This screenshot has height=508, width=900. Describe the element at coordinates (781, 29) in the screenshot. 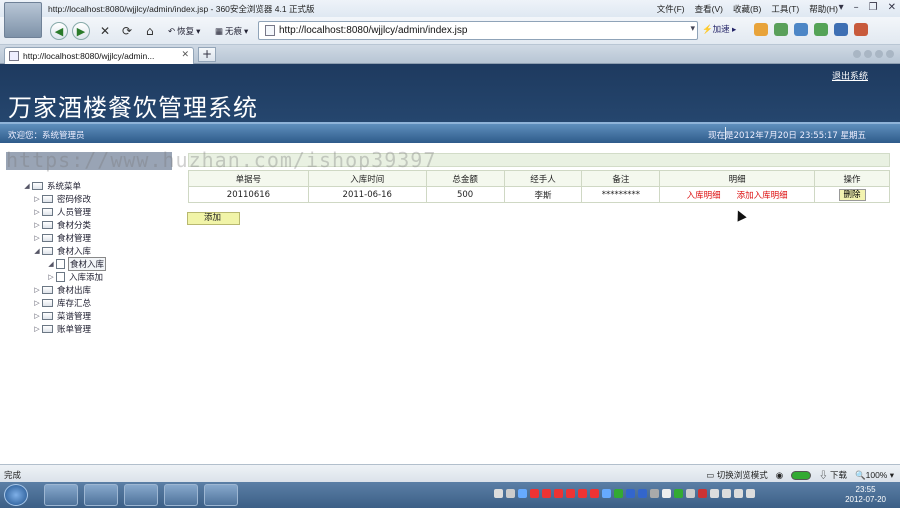

I see `notes-icon` at that location.